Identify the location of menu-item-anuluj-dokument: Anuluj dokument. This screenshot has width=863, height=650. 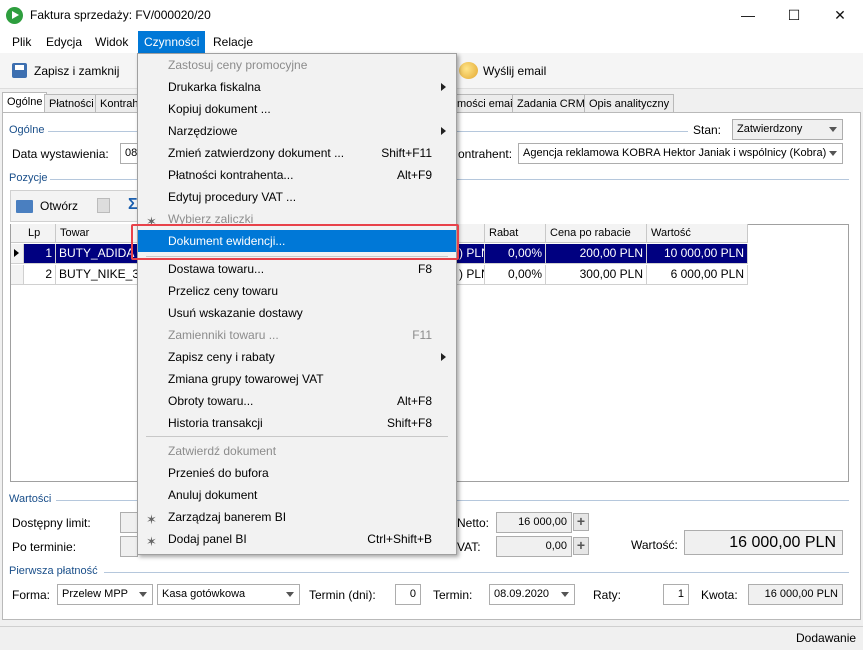
(297, 495).